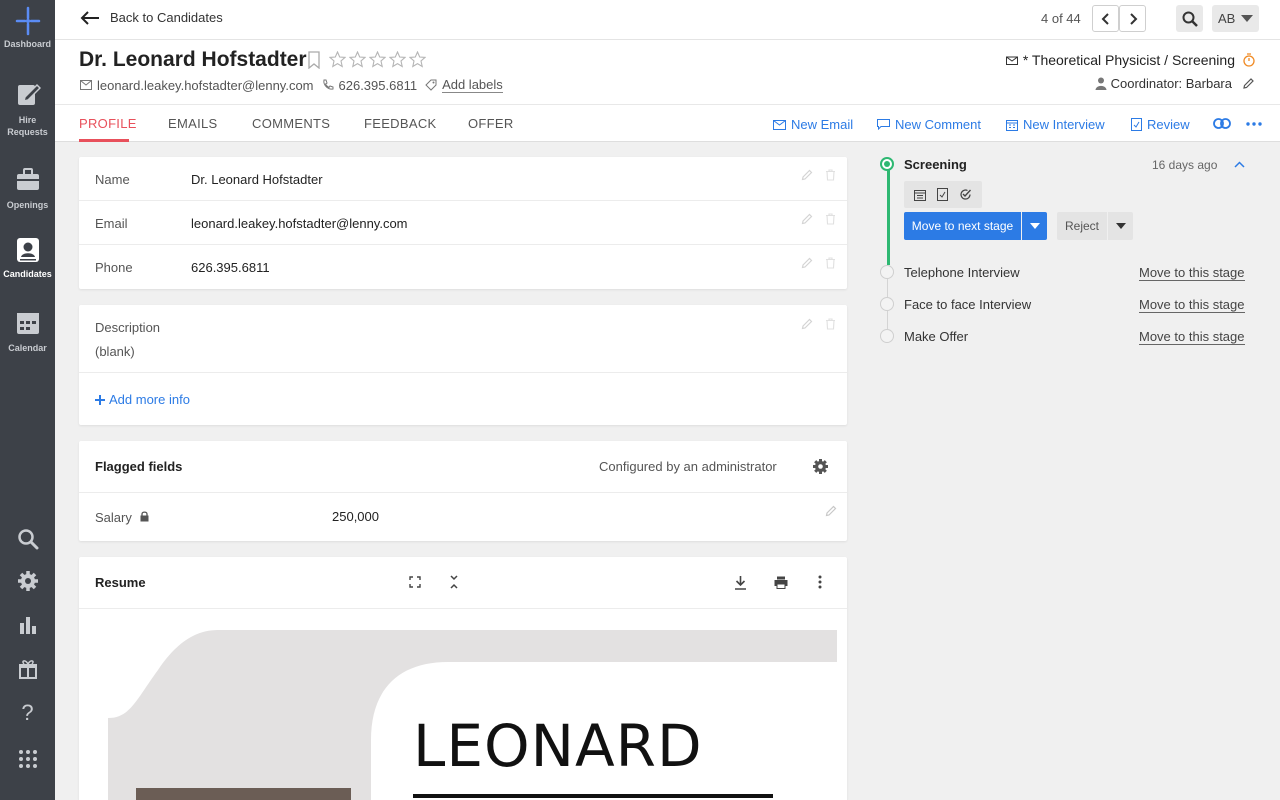 The height and width of the screenshot is (800, 1280). What do you see at coordinates (144, 516) in the screenshot?
I see `lock-icon` at bounding box center [144, 516].